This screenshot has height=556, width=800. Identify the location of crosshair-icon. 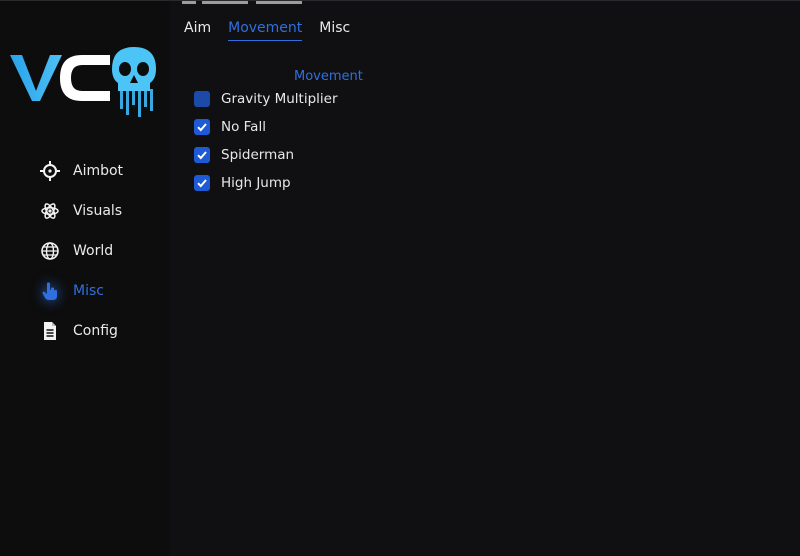
(50, 171).